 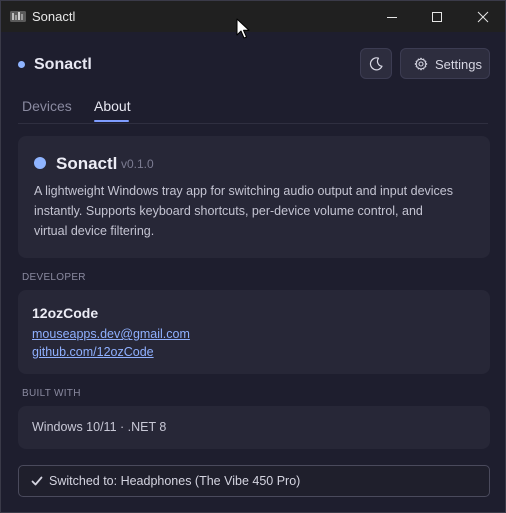 I want to click on maximize-icon, so click(x=437, y=16).